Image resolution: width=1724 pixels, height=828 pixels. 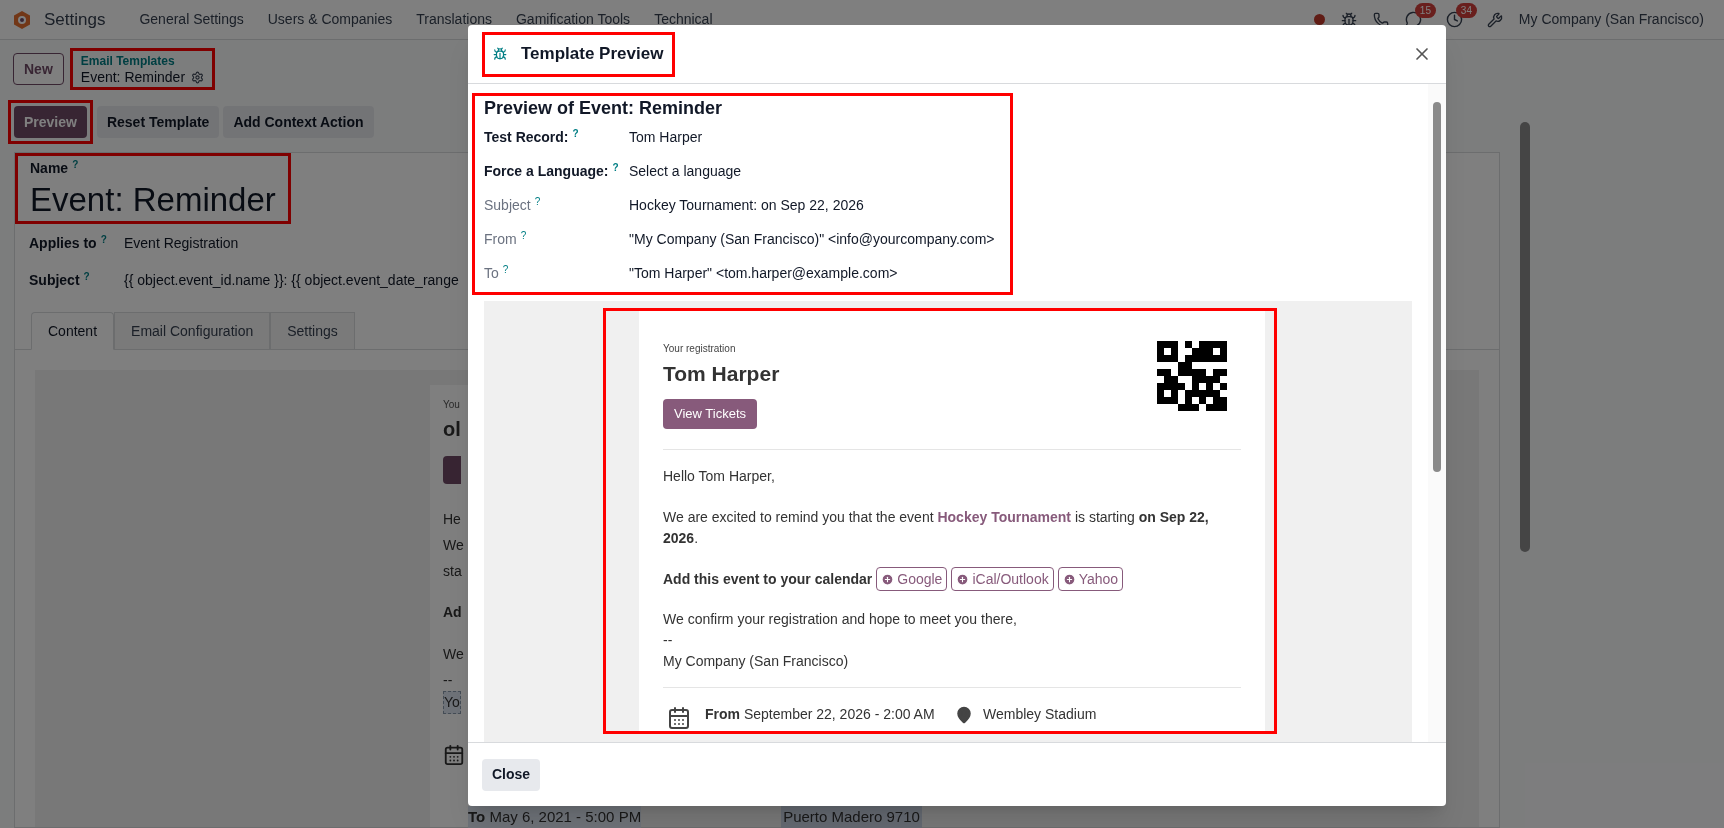 What do you see at coordinates (298, 122) in the screenshot?
I see `action-button: Add Context Action` at bounding box center [298, 122].